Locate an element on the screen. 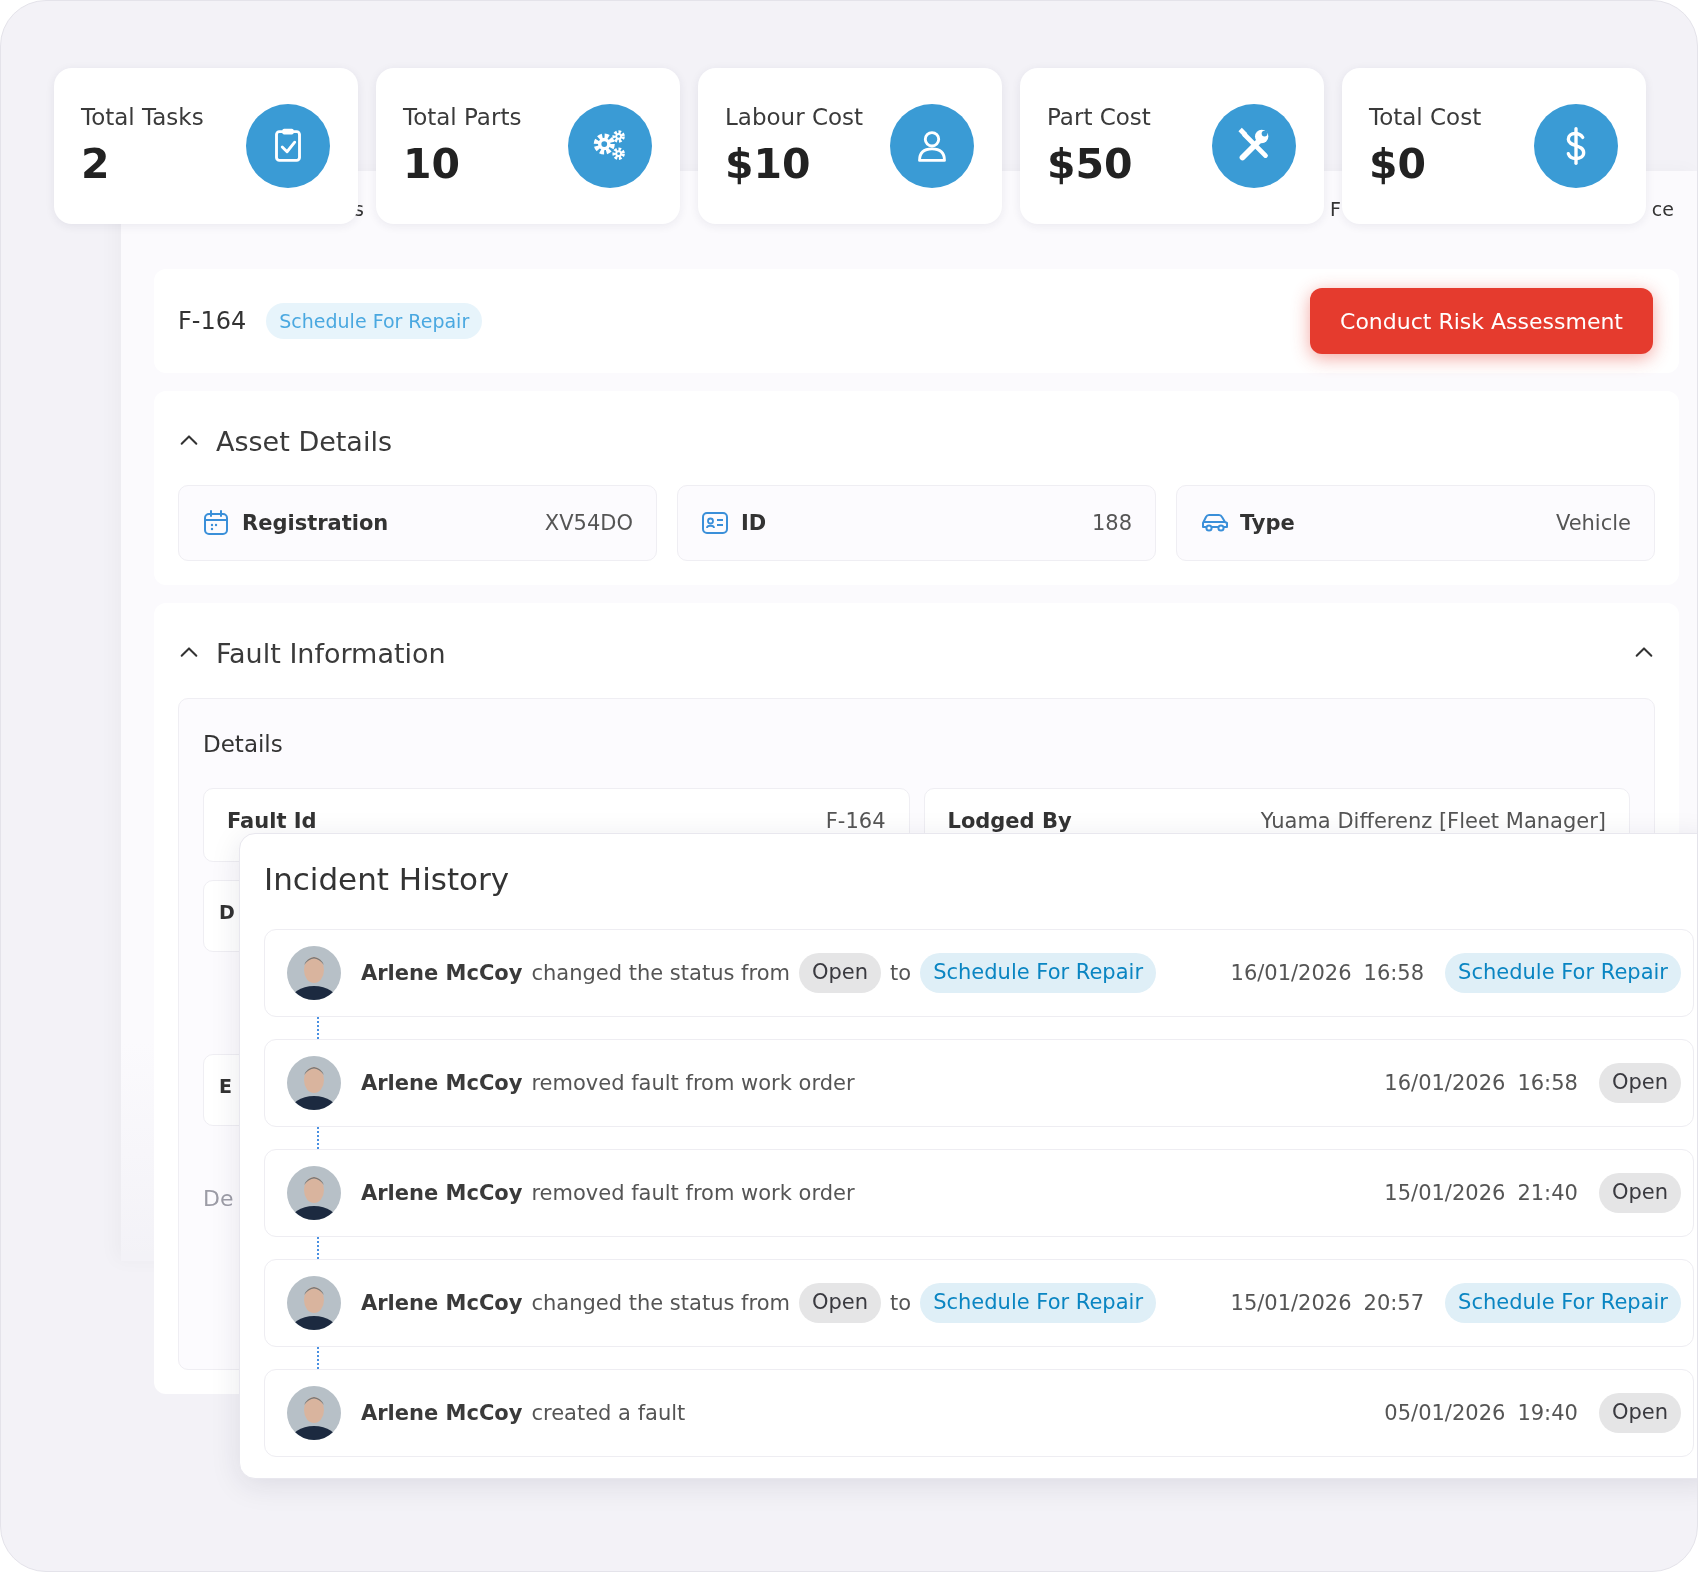 The width and height of the screenshot is (1698, 1572). entry-date: 05/01/2026 is located at coordinates (1445, 1413).